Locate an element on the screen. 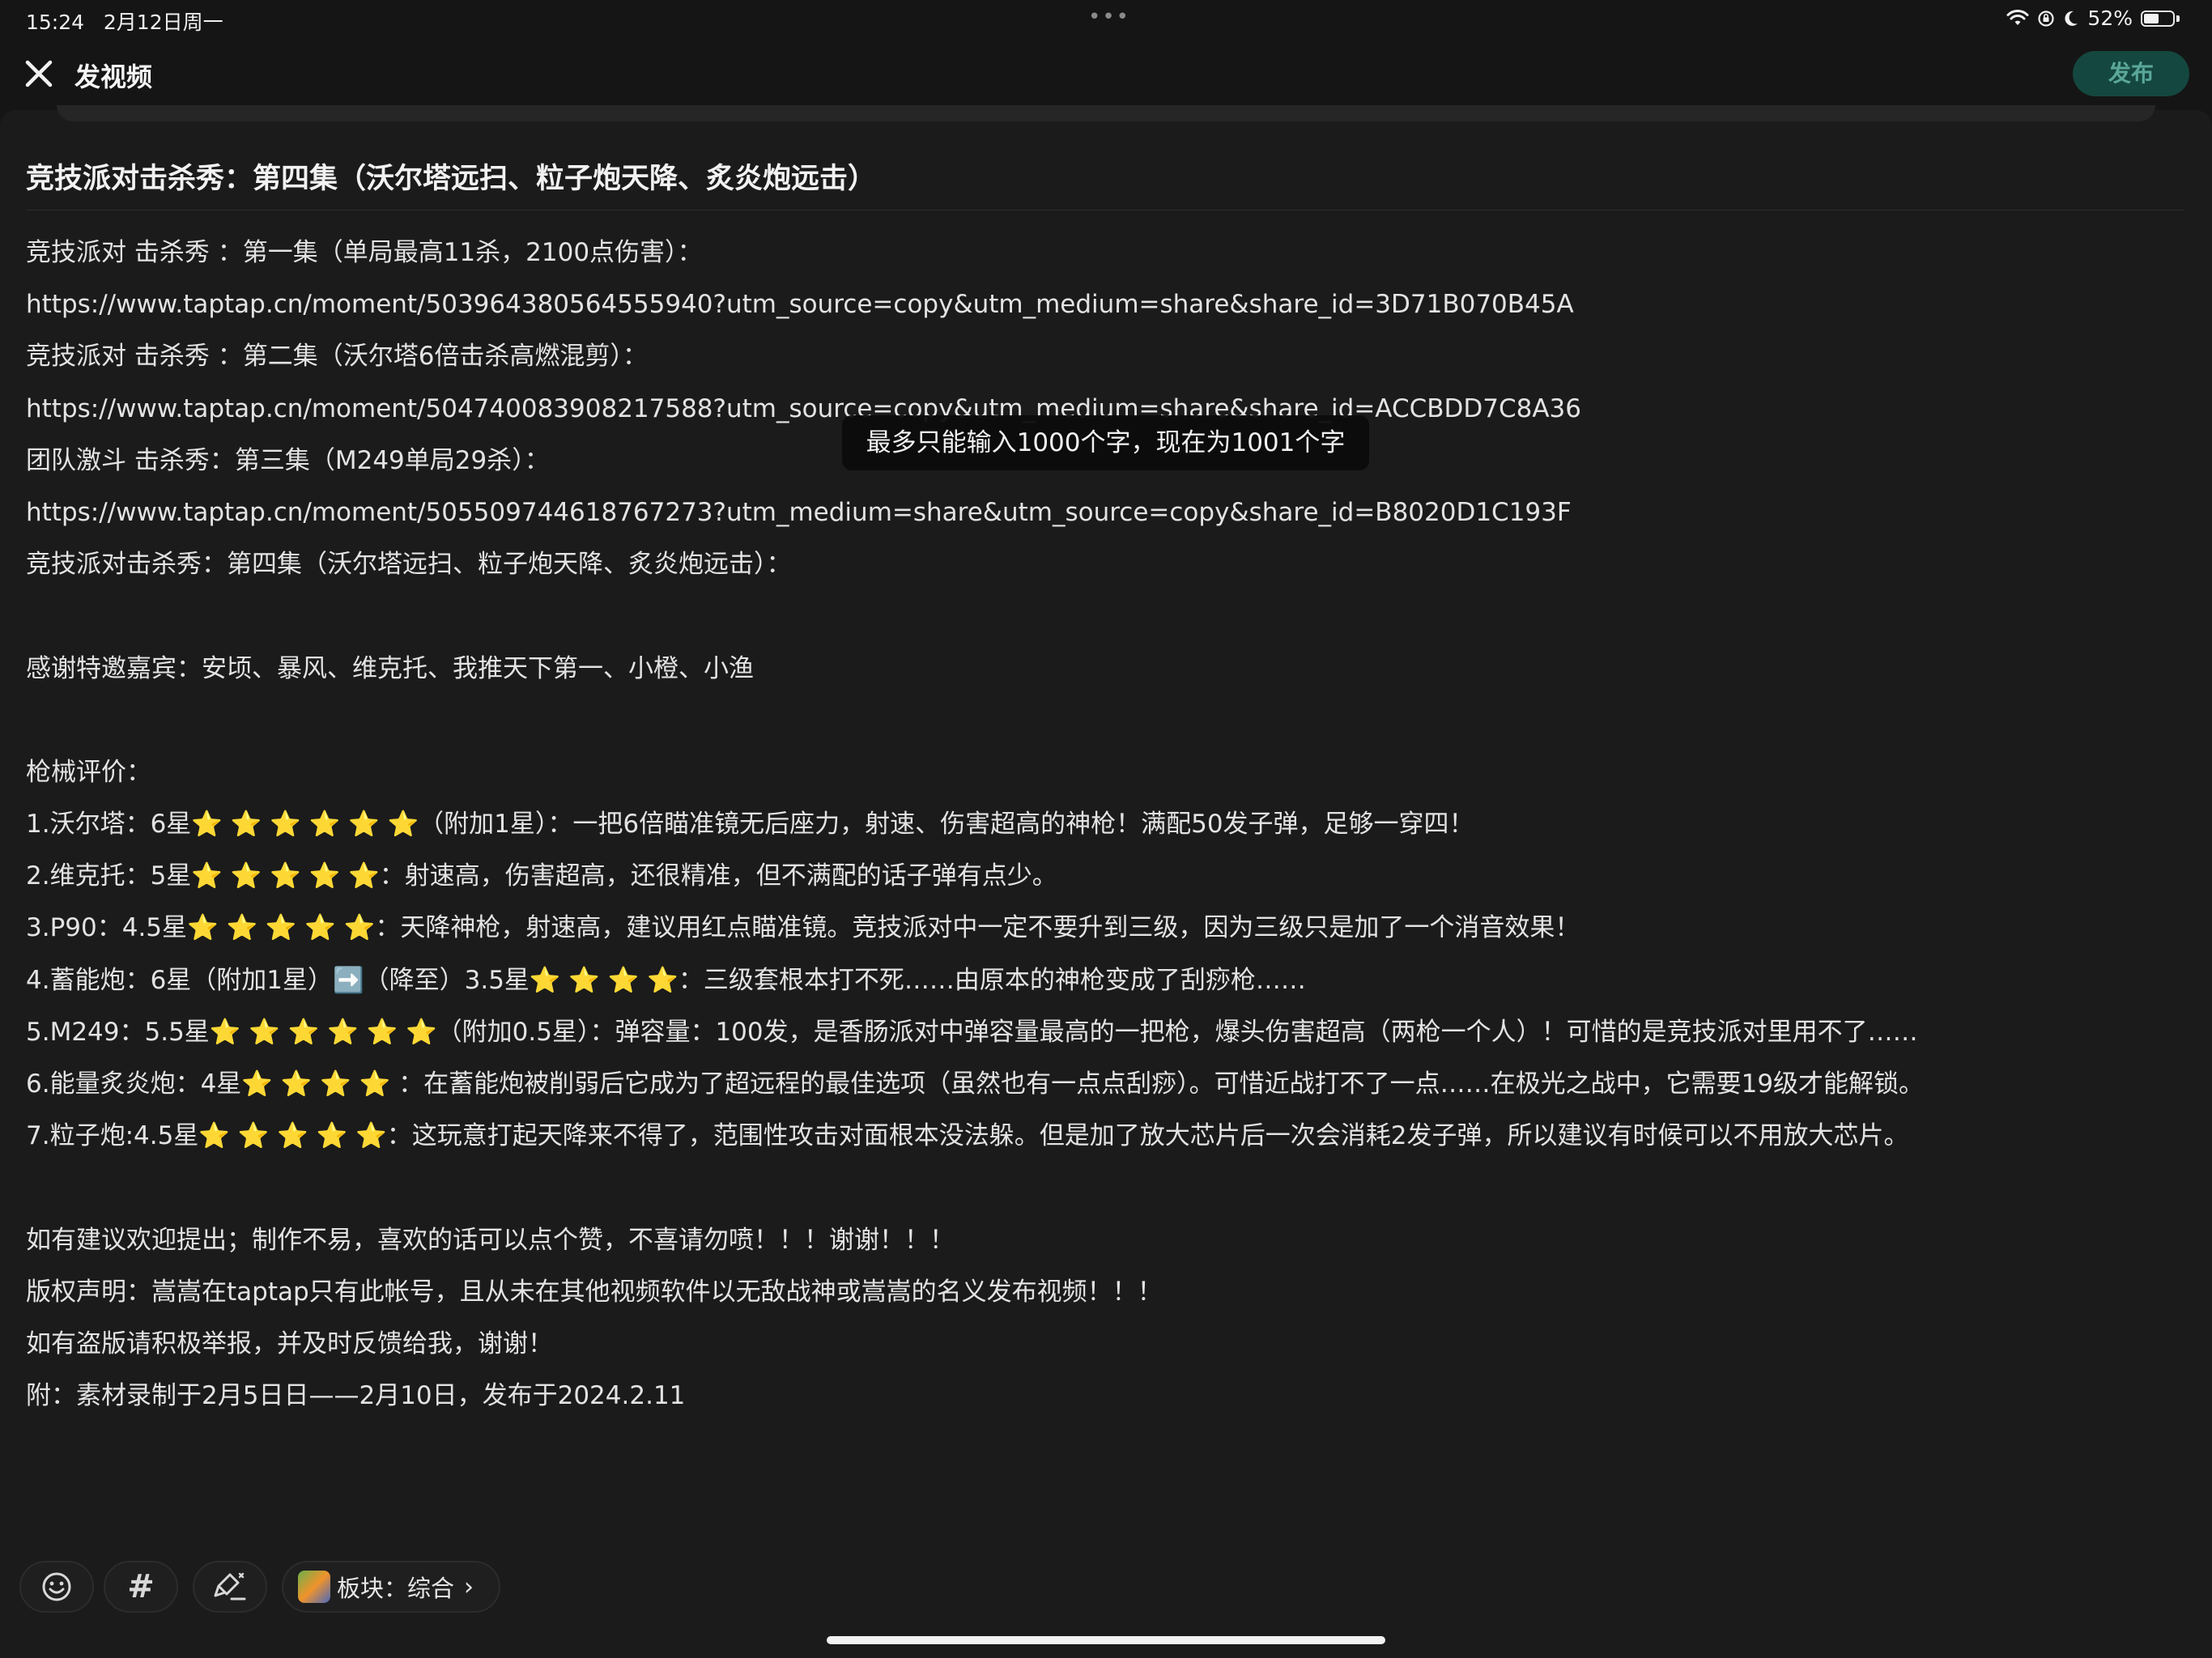 This screenshot has width=2212, height=1658. status-date: 2月12日周一 is located at coordinates (163, 22).